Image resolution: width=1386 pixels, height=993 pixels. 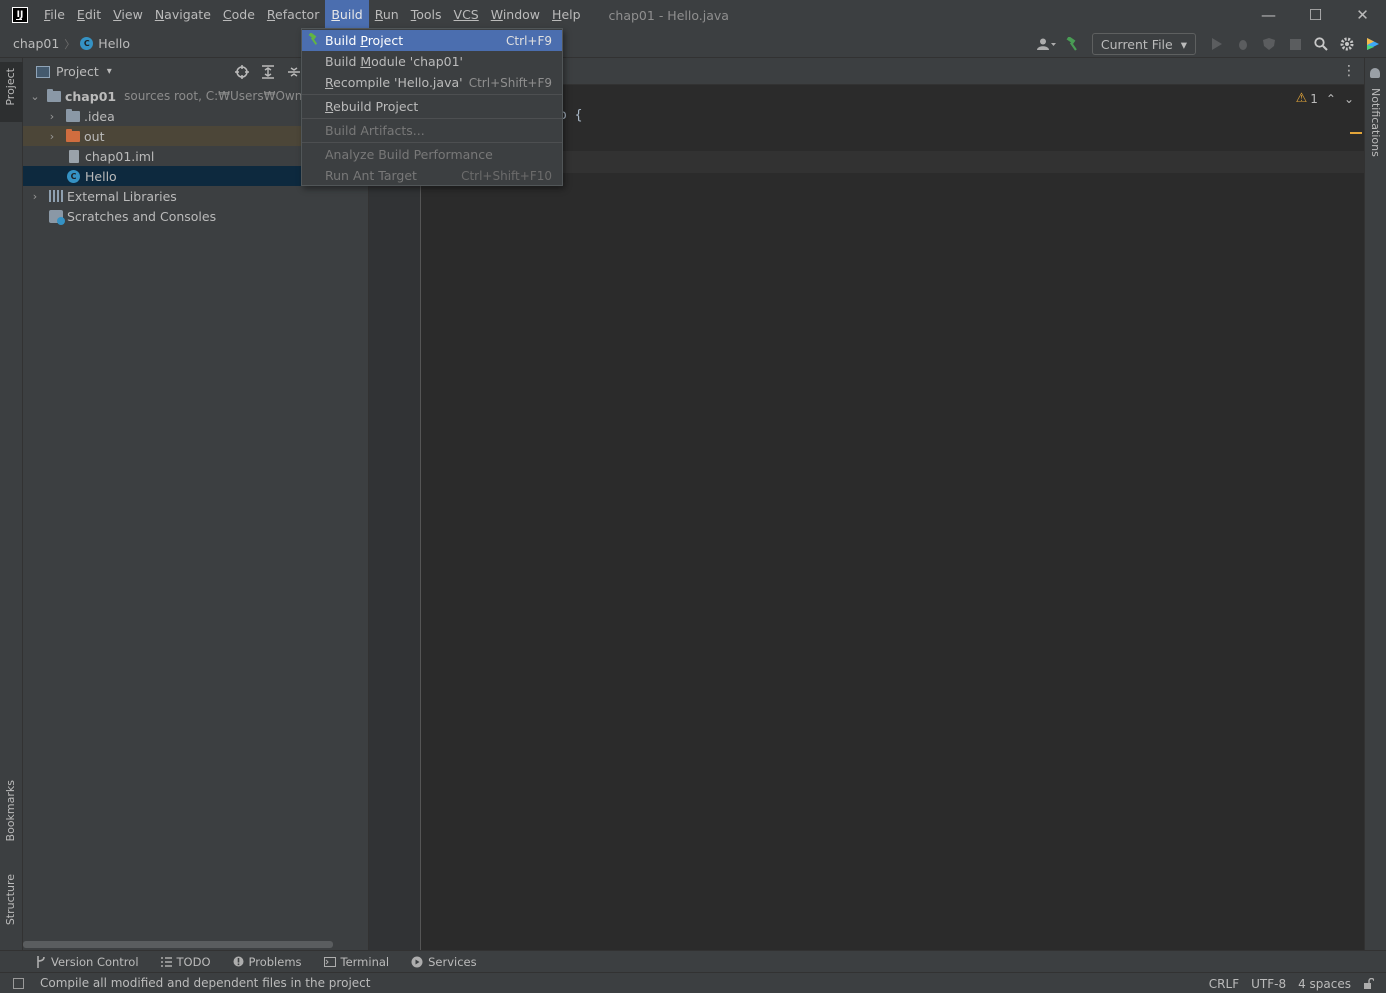 What do you see at coordinates (20, 15) in the screenshot?
I see `intellij-logo-icon: IJ` at bounding box center [20, 15].